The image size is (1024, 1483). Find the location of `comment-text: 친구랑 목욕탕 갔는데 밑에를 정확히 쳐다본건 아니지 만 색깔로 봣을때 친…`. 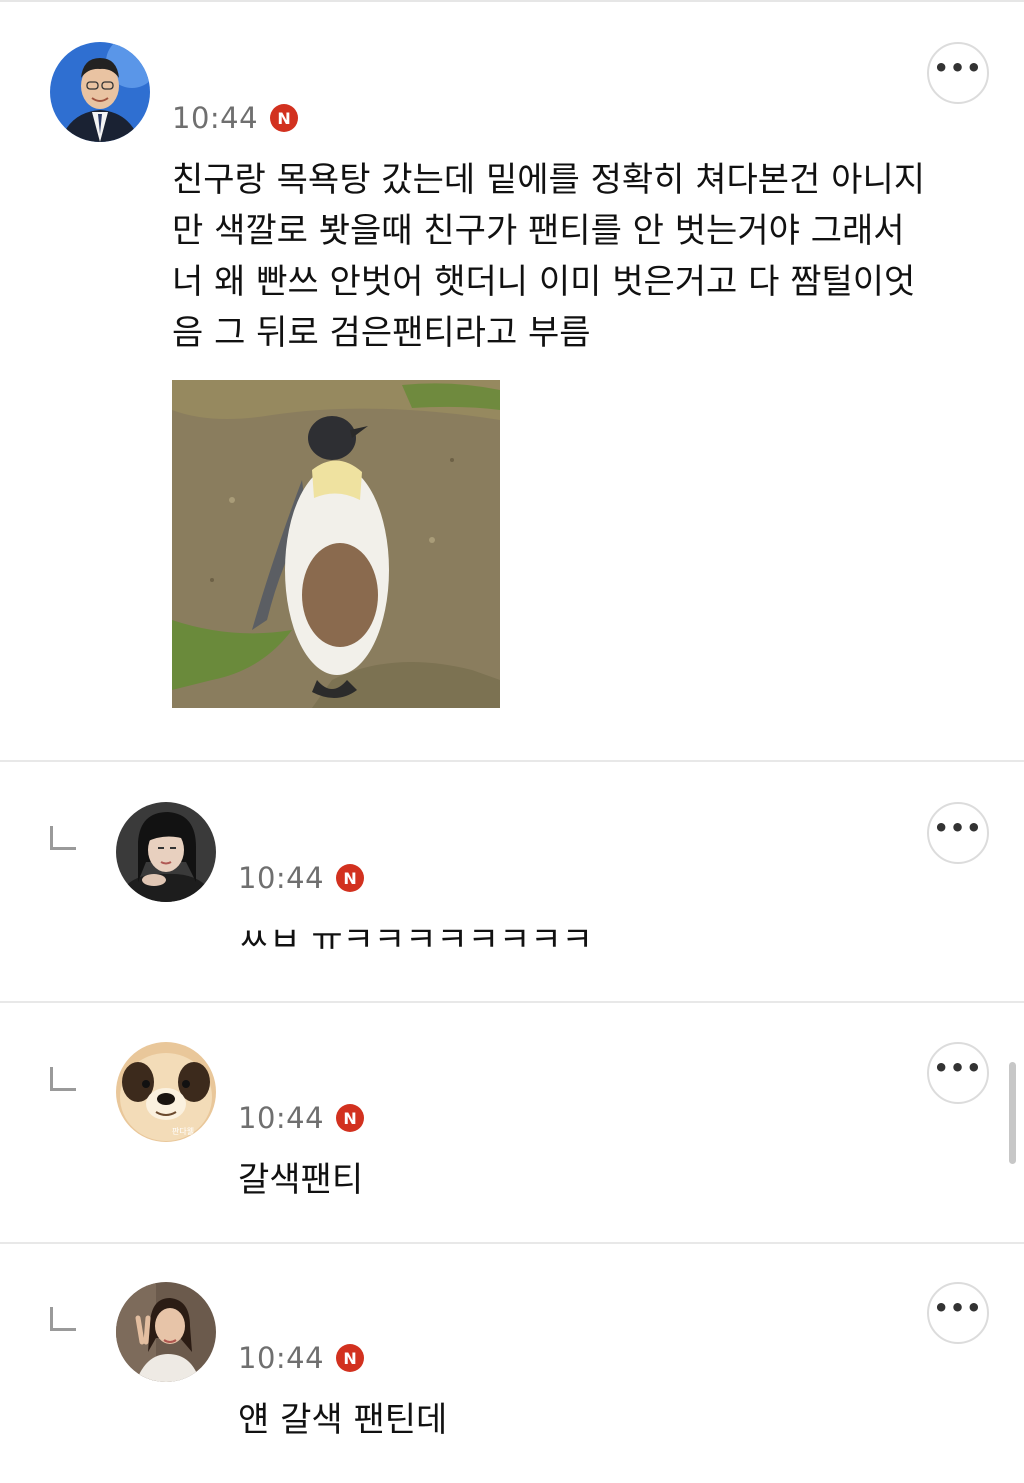

comment-text: 친구랑 목욕탕 갔는데 밑에를 정확히 쳐다본건 아니지 만 색깔로 봣을때 친… is located at coordinates (549, 256).